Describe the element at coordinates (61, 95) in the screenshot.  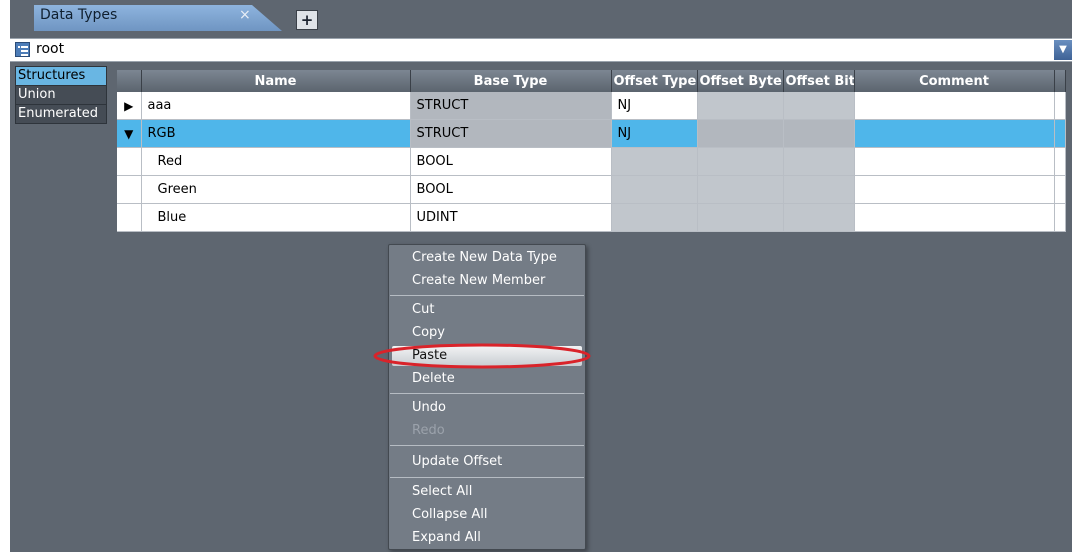
I see `category-union: Union` at that location.